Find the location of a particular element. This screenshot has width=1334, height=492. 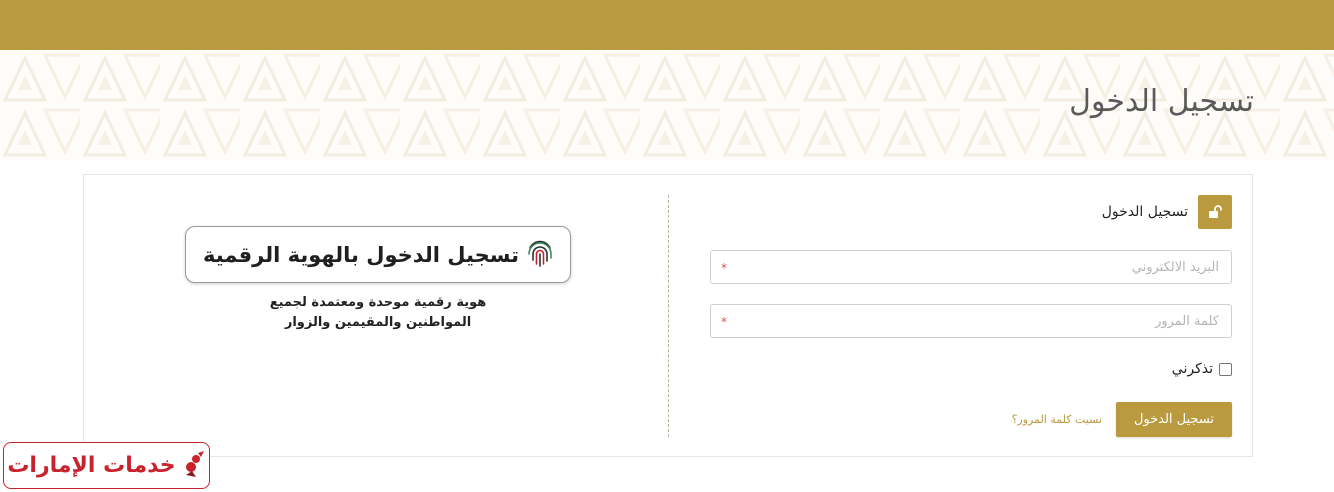

login-section-header: تسجيل الدخول is located at coordinates (1167, 212).